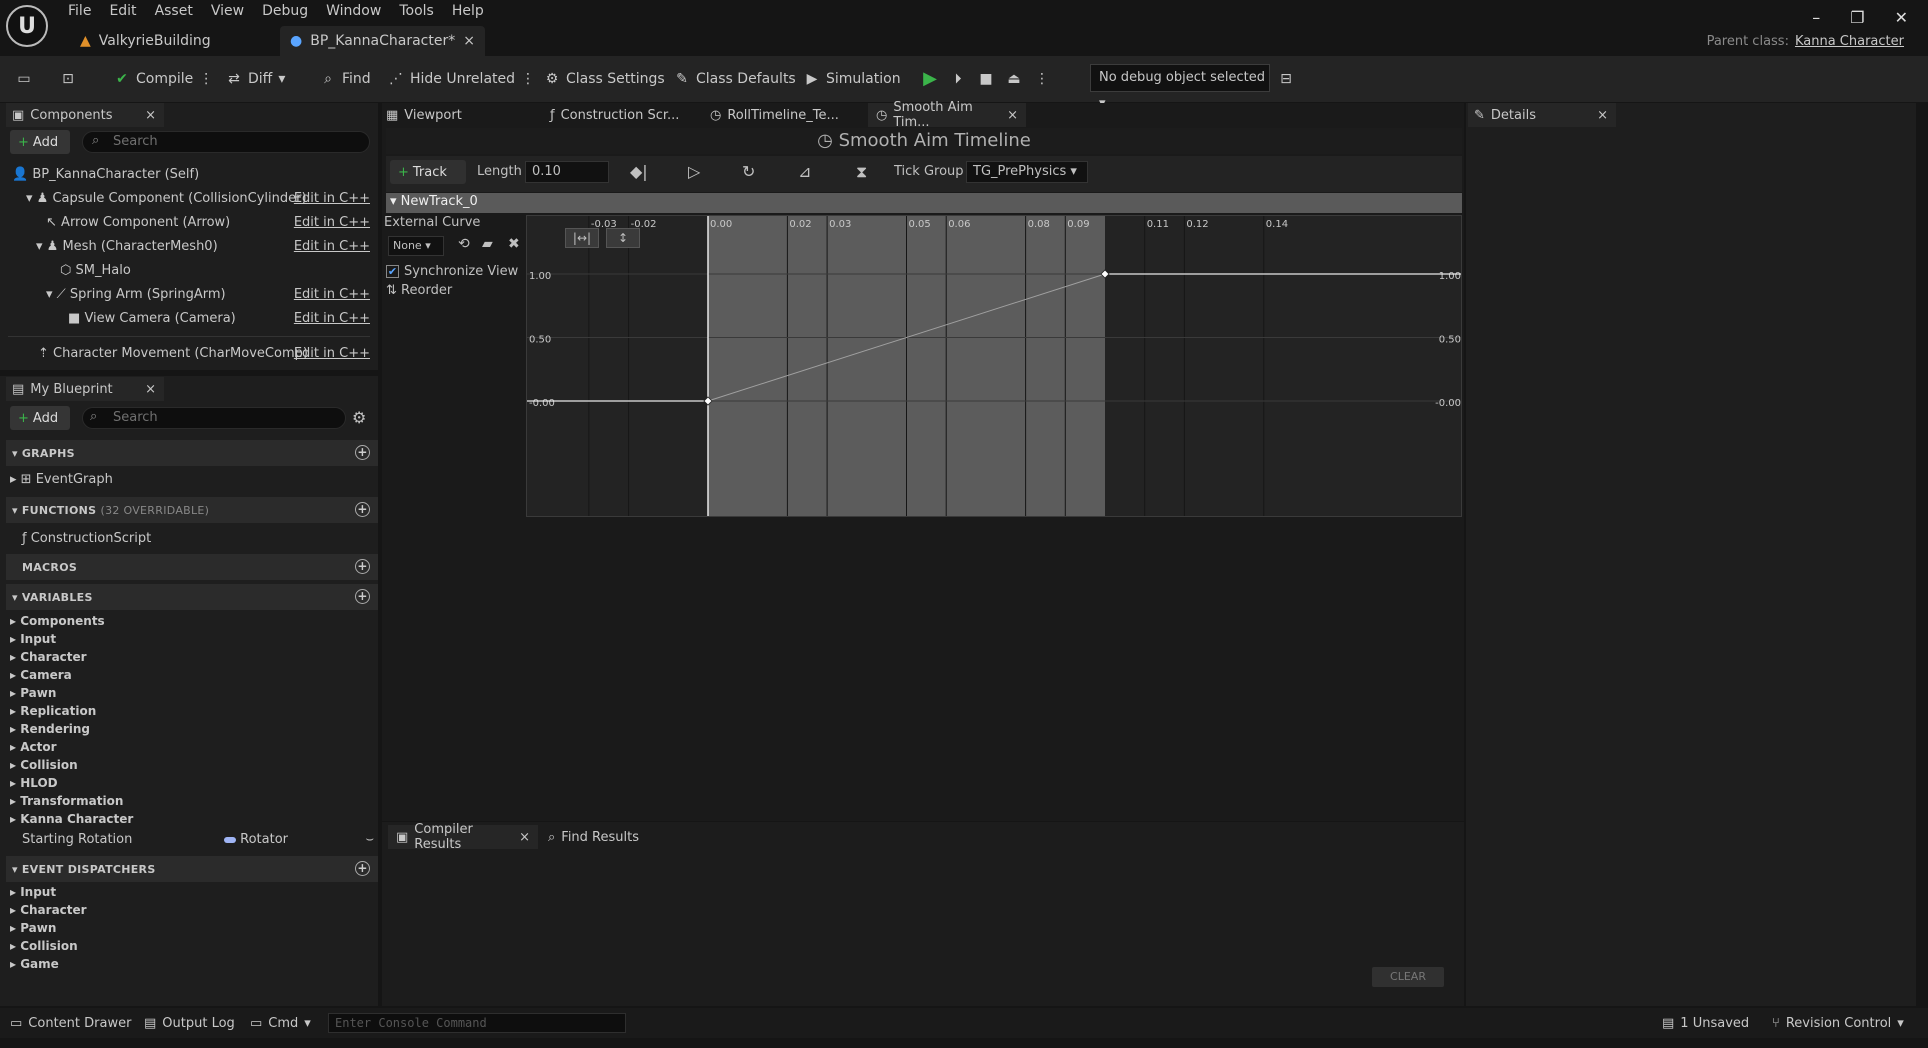 This screenshot has width=1928, height=1048. Describe the element at coordinates (362, 596) in the screenshot. I see `add-variable-icon: +` at that location.